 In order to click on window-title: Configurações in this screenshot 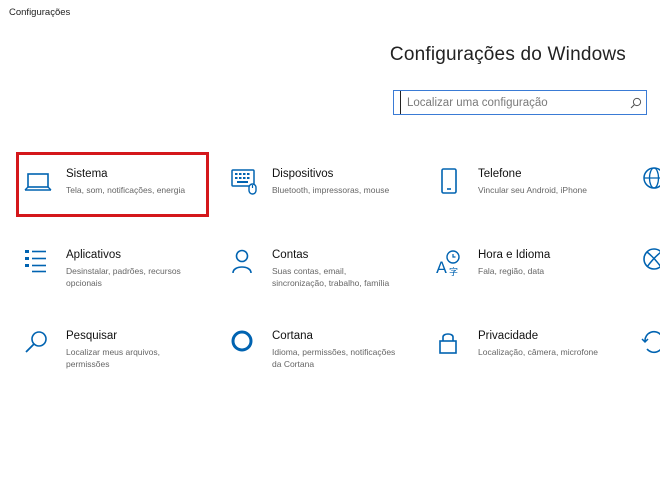, I will do `click(40, 12)`.